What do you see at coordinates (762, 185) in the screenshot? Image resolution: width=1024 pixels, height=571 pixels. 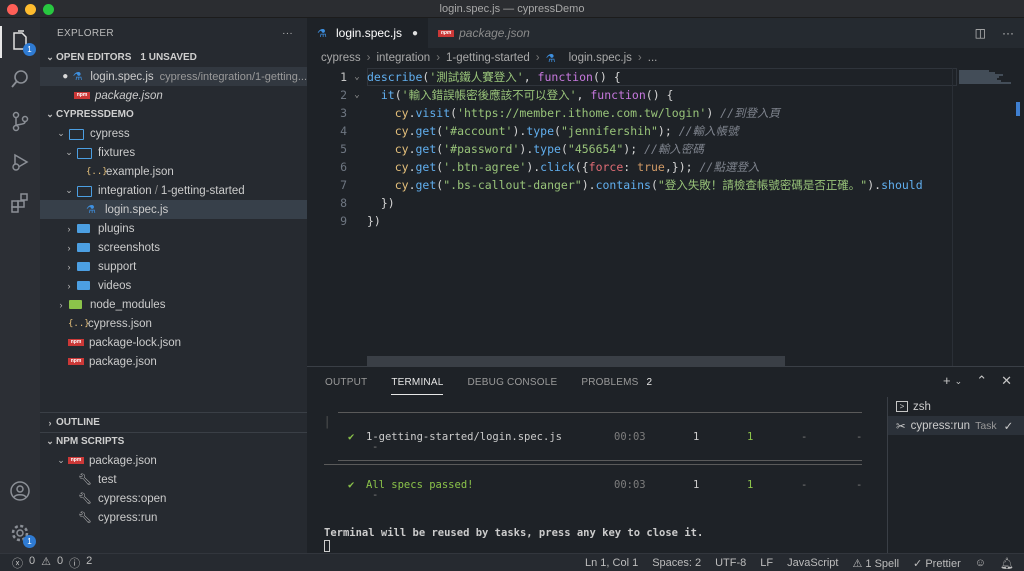 I see `code-token: "登入失敗！請檢查帳號密碼是否正確。"` at bounding box center [762, 185].